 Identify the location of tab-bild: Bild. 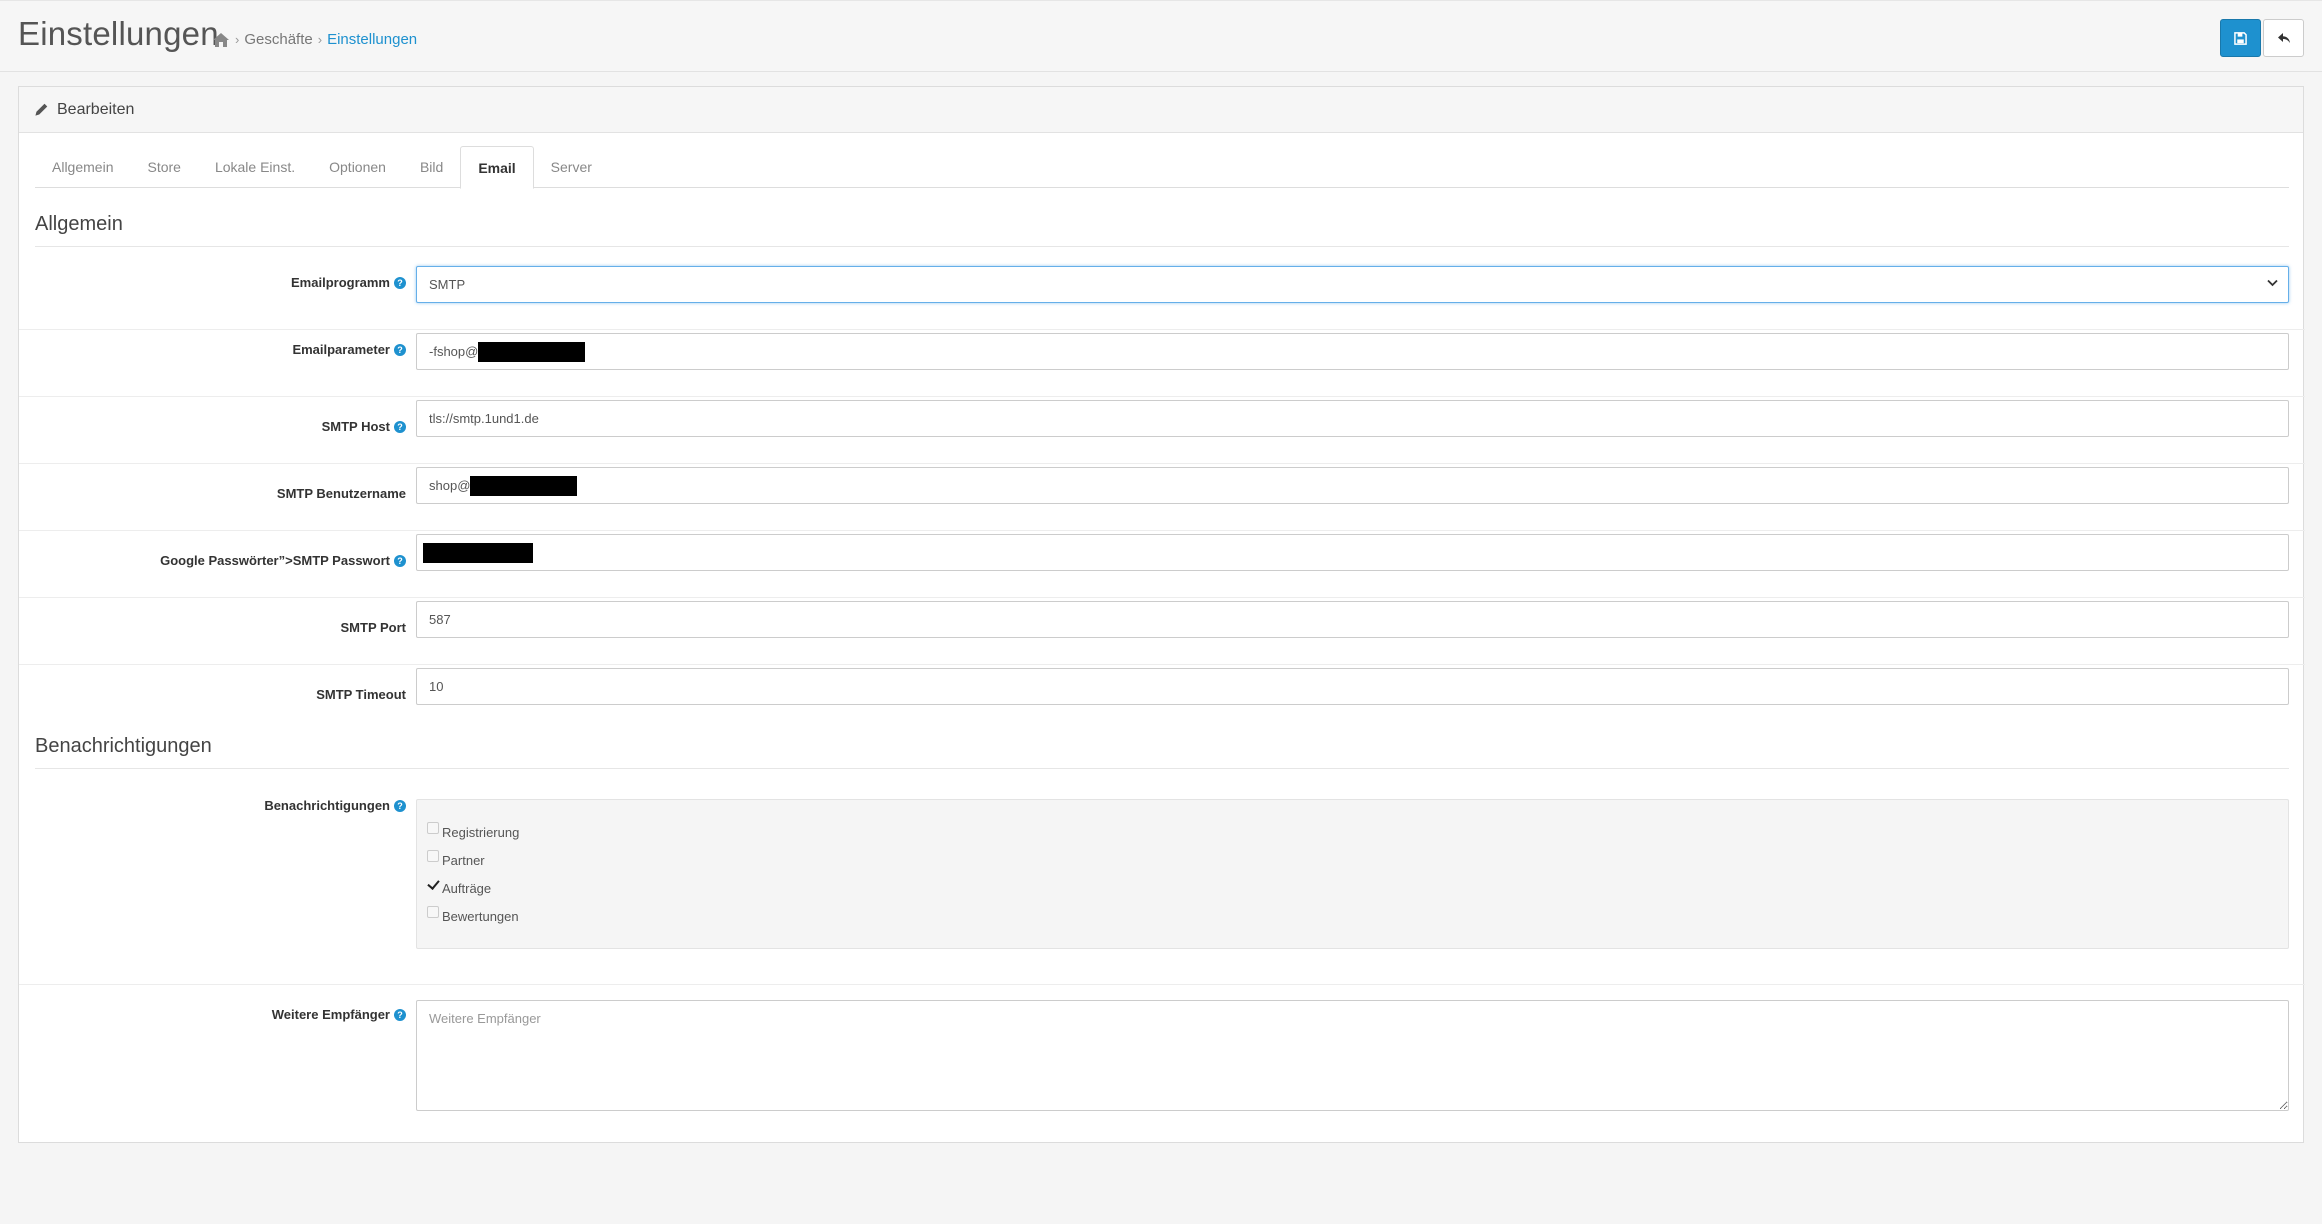
(431, 167).